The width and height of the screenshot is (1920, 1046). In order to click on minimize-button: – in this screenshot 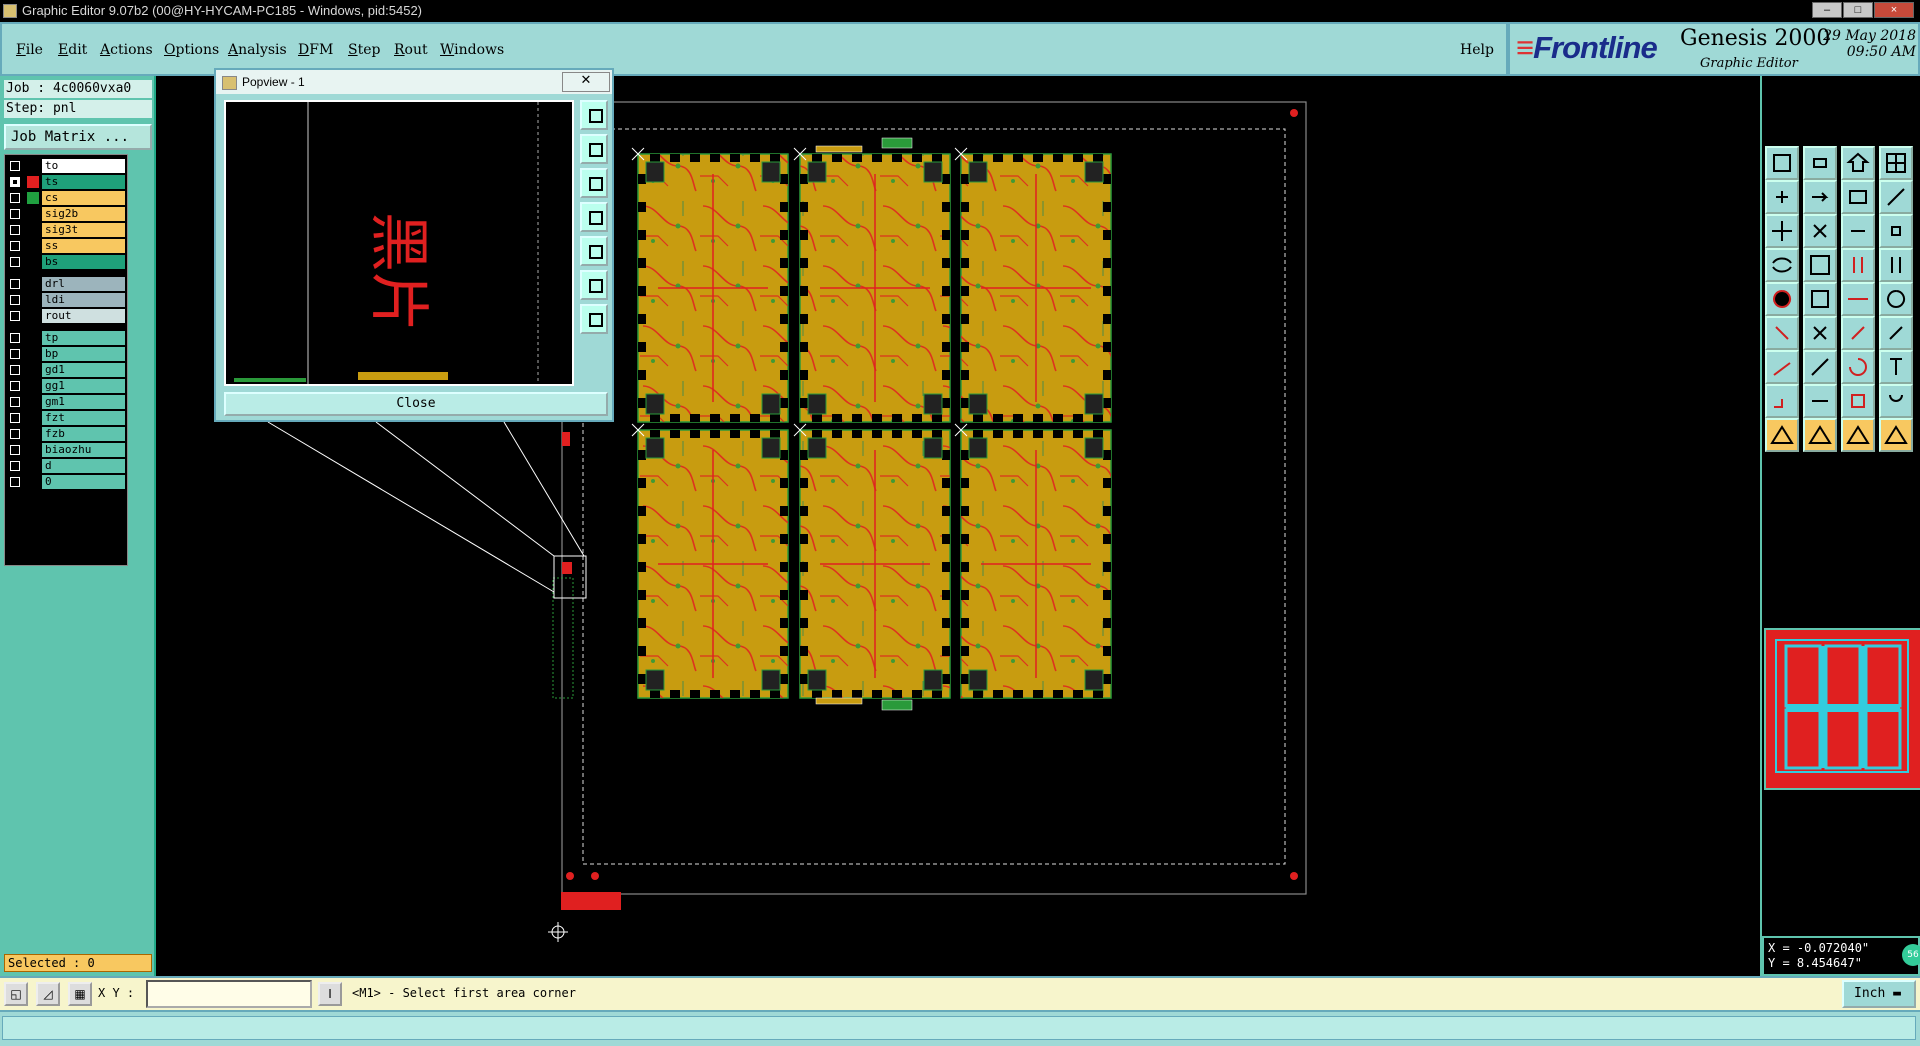, I will do `click(1827, 10)`.